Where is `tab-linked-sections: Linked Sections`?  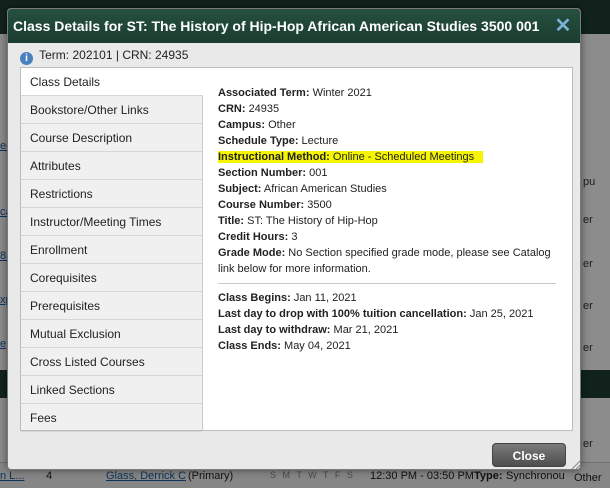 tab-linked-sections: Linked Sections is located at coordinates (111, 390).